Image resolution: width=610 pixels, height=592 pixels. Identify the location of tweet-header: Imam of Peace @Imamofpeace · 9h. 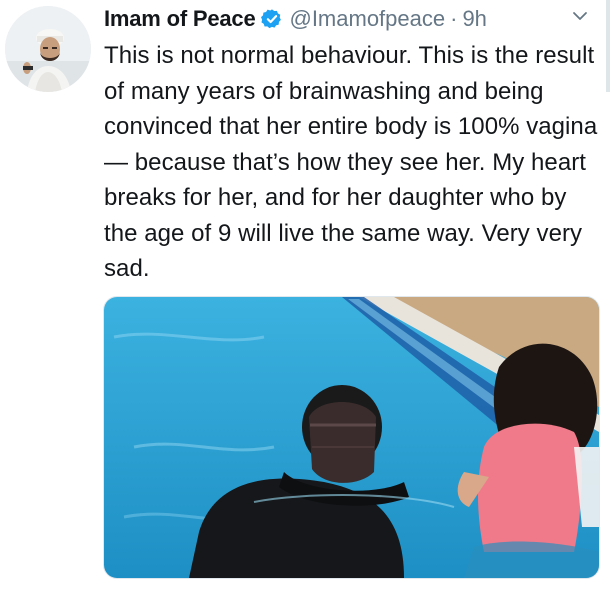
(357, 19).